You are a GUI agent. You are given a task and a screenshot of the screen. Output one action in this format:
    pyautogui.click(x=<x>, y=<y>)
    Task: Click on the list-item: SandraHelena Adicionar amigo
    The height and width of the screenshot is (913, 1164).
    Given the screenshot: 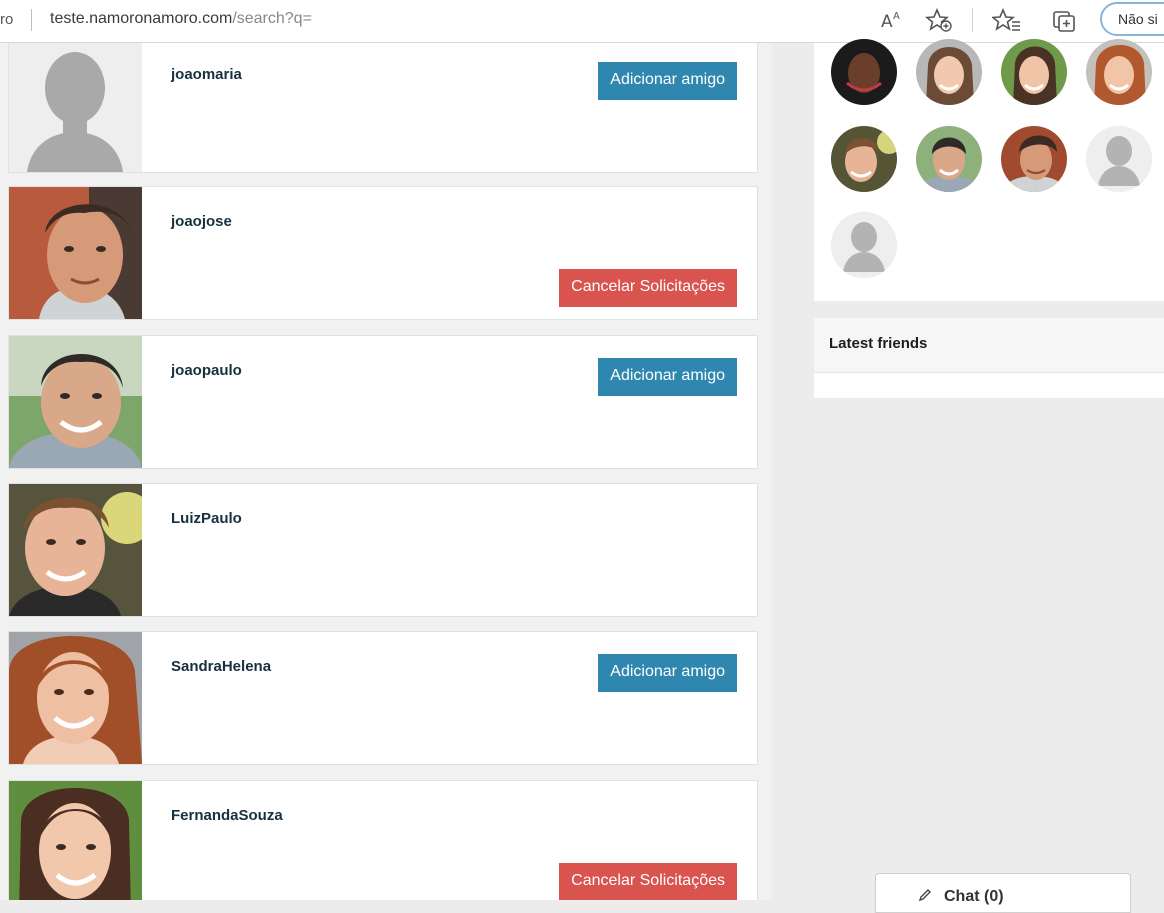 What is the action you would take?
    pyautogui.click(x=383, y=698)
    